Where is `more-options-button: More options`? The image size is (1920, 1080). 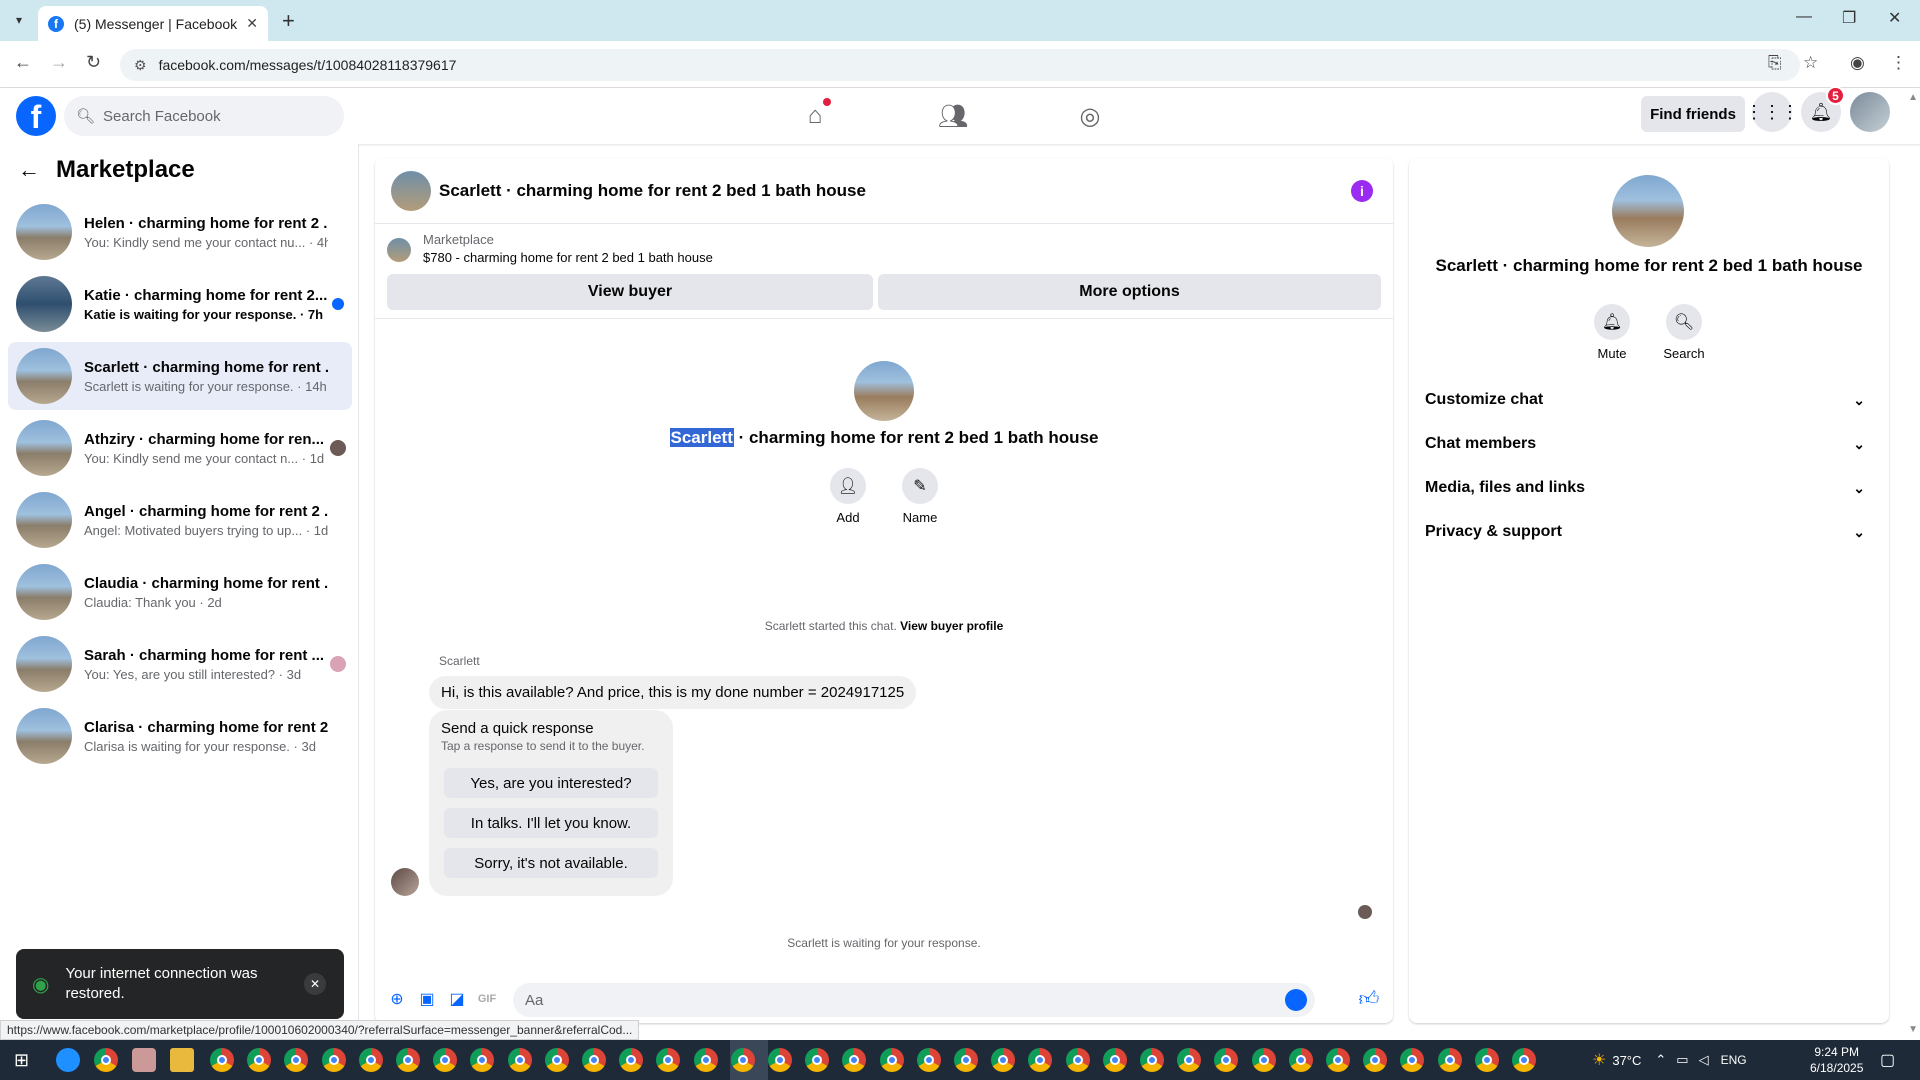 more-options-button: More options is located at coordinates (1129, 292).